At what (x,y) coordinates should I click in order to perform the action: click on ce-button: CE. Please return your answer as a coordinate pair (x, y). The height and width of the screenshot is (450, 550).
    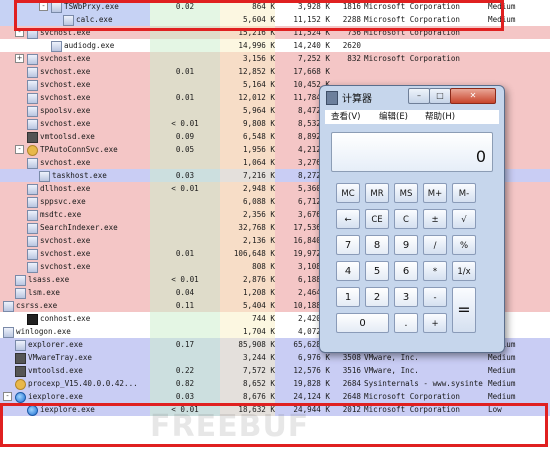
    Looking at the image, I should click on (377, 219).